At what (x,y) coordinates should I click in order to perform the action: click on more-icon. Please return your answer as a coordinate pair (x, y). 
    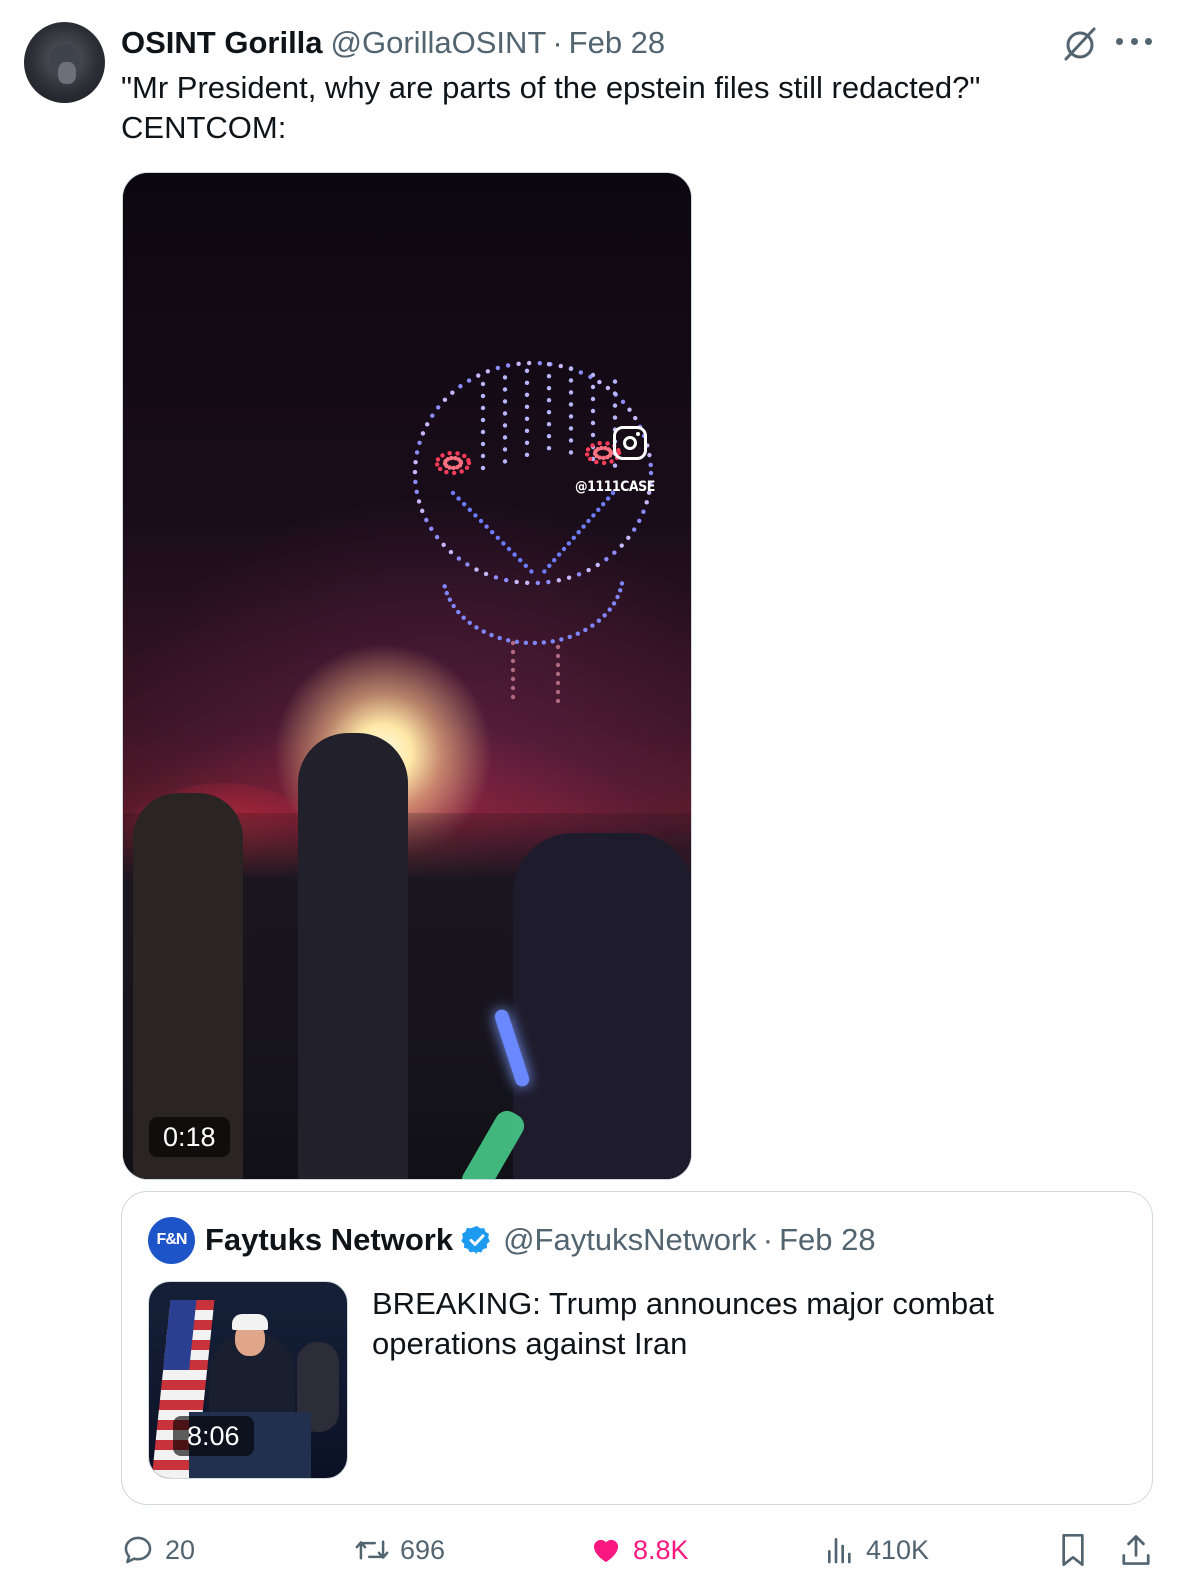
    Looking at the image, I should click on (1134, 43).